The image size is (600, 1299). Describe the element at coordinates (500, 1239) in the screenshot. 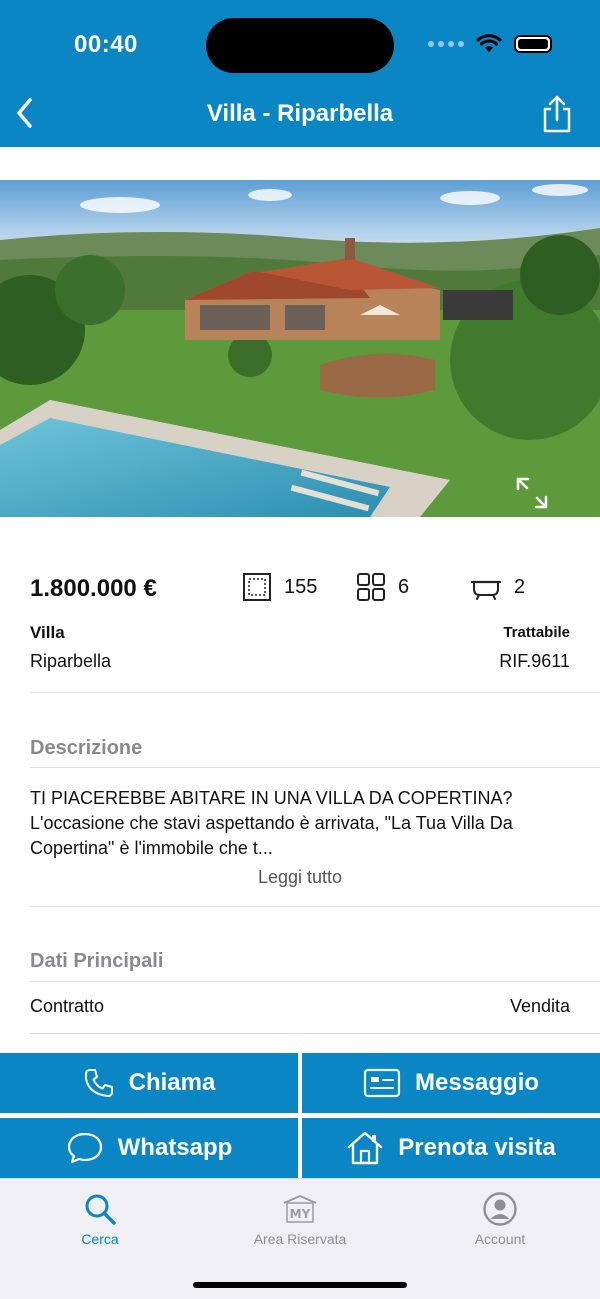

I see `tab-account-label: Account` at that location.